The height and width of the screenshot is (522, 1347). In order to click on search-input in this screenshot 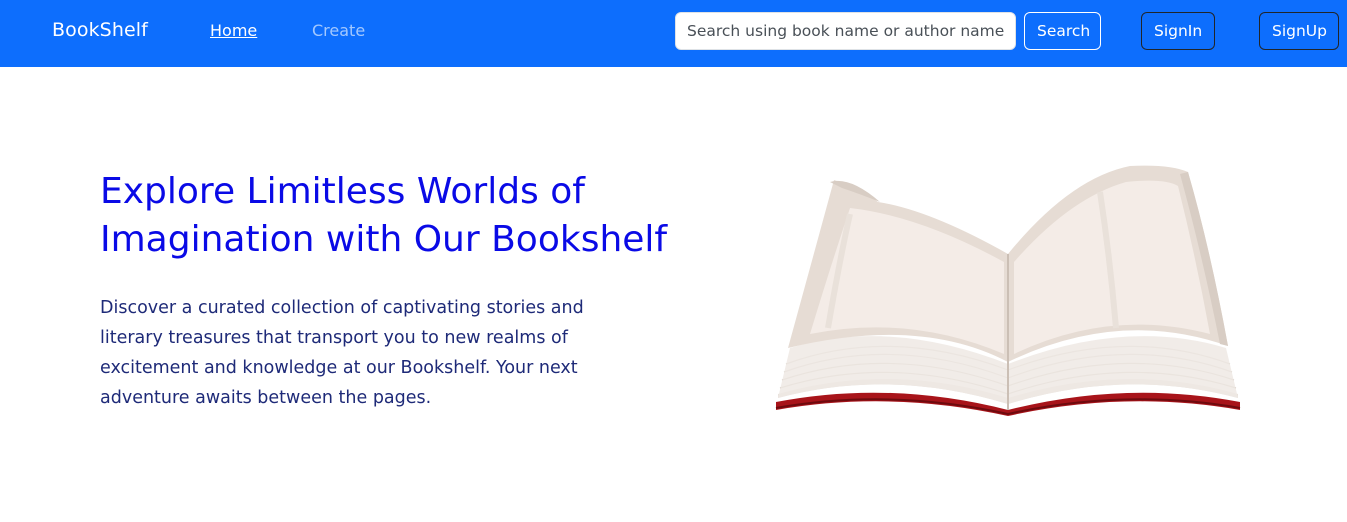, I will do `click(845, 31)`.